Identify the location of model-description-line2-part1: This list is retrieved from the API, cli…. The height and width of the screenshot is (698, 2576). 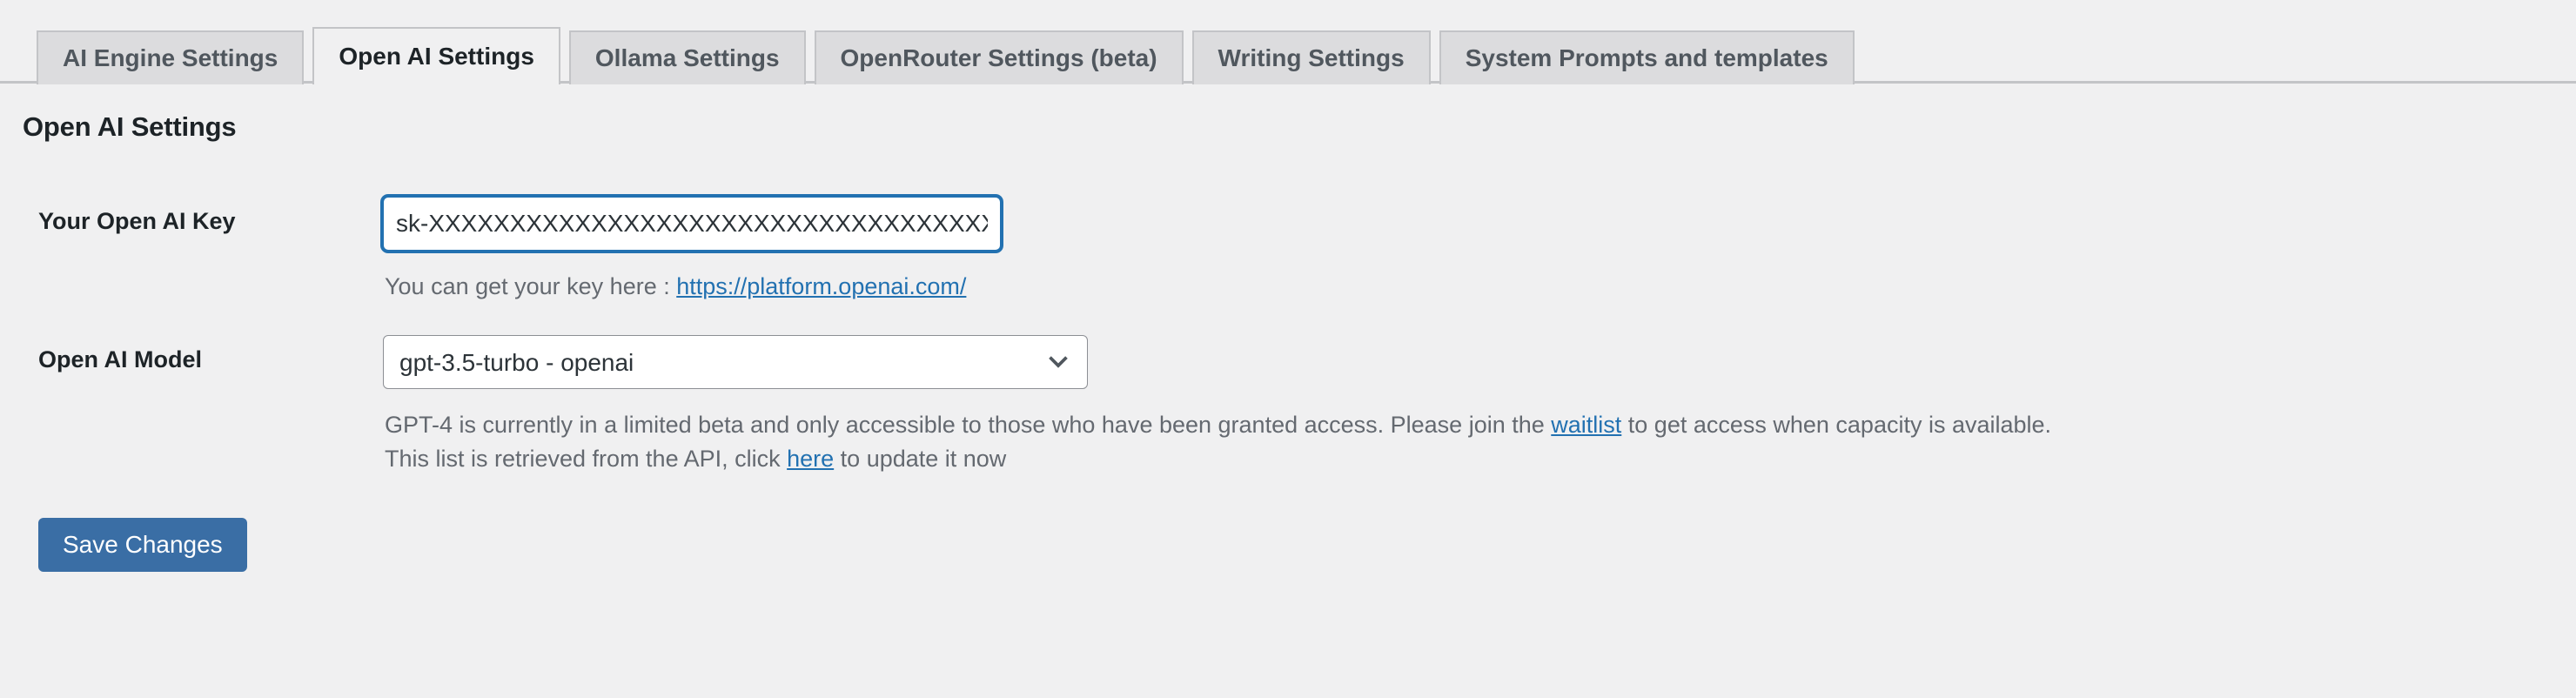
(586, 459).